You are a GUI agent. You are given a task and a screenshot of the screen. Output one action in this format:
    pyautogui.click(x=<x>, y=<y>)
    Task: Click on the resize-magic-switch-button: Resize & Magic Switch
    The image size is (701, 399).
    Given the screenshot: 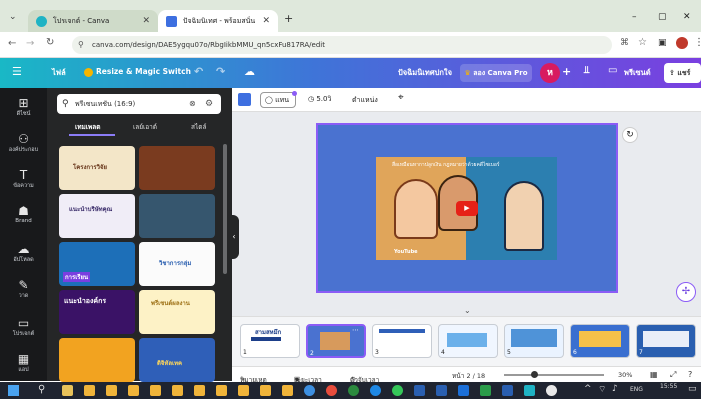 What is the action you would take?
    pyautogui.click(x=143, y=71)
    